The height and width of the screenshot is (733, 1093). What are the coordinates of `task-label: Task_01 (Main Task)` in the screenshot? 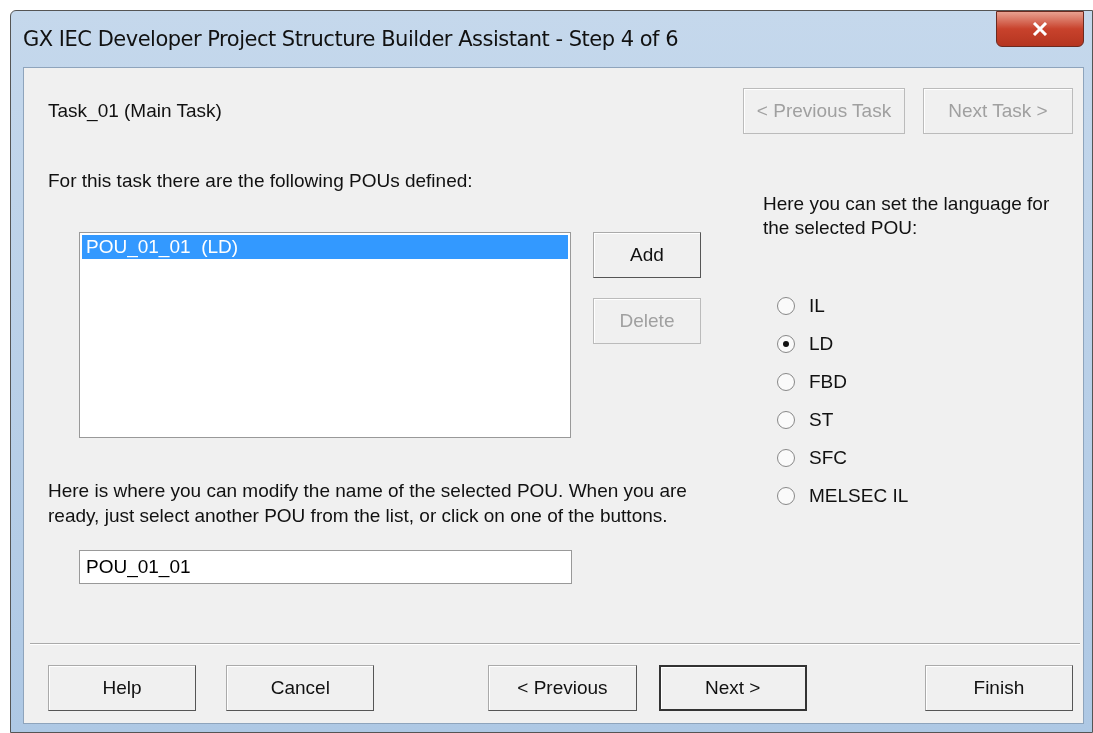 It's located at (135, 111).